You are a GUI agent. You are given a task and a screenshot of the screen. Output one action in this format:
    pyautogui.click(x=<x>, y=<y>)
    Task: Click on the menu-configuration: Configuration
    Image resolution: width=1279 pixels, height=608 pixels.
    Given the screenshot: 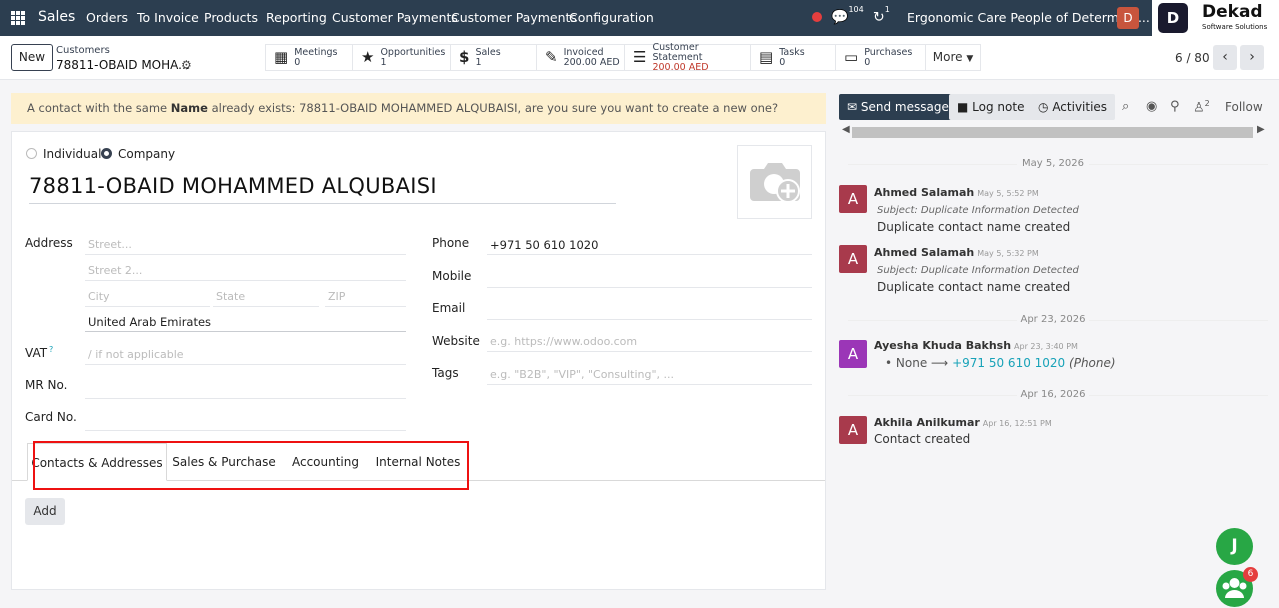 What is the action you would take?
    pyautogui.click(x=611, y=17)
    